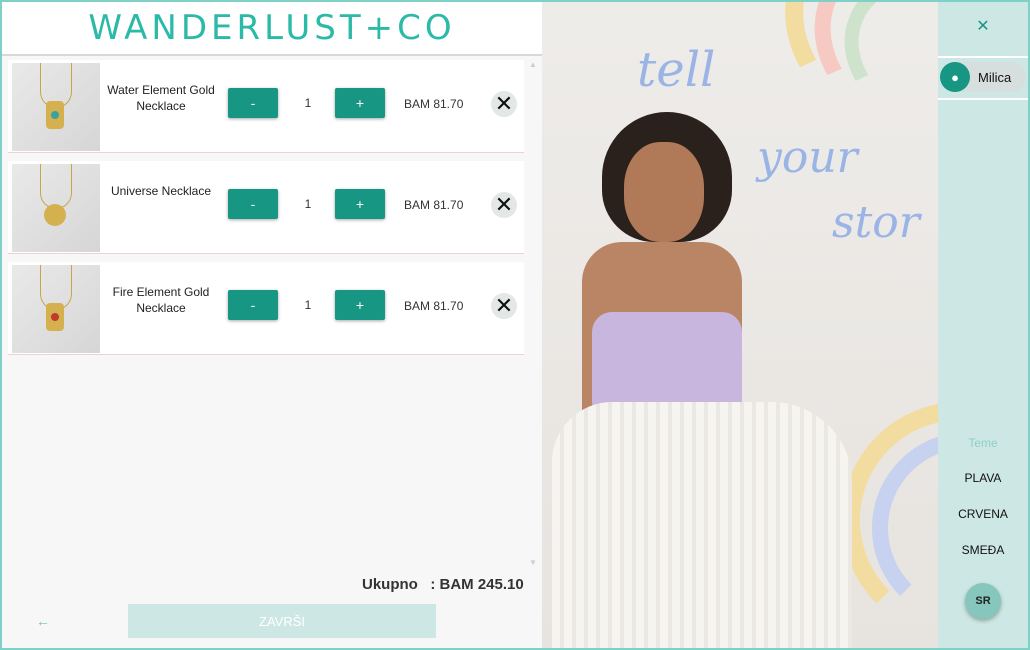  I want to click on product-name: Fire Element Gold Necklace, so click(161, 300).